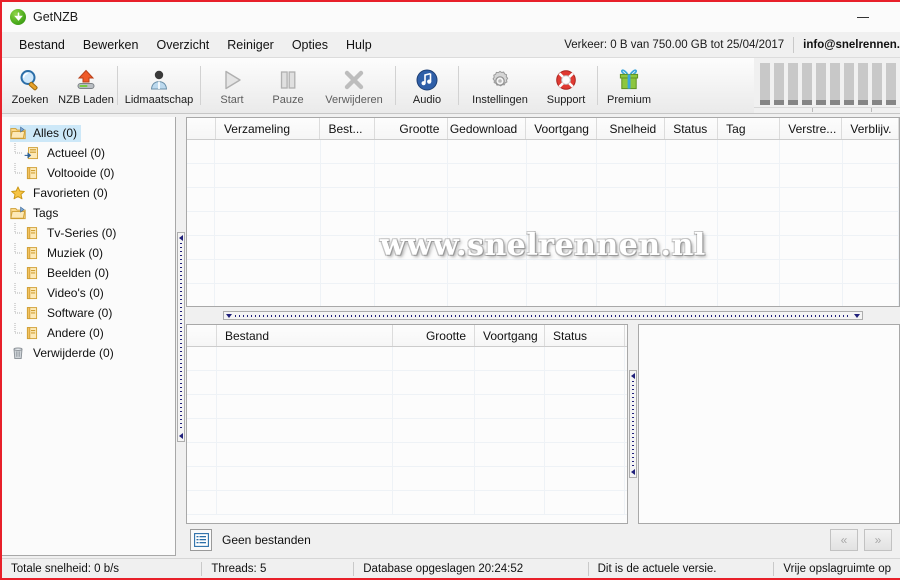  What do you see at coordinates (543, 540) in the screenshot?
I see `files-status-row: Geen bestanden « »` at bounding box center [543, 540].